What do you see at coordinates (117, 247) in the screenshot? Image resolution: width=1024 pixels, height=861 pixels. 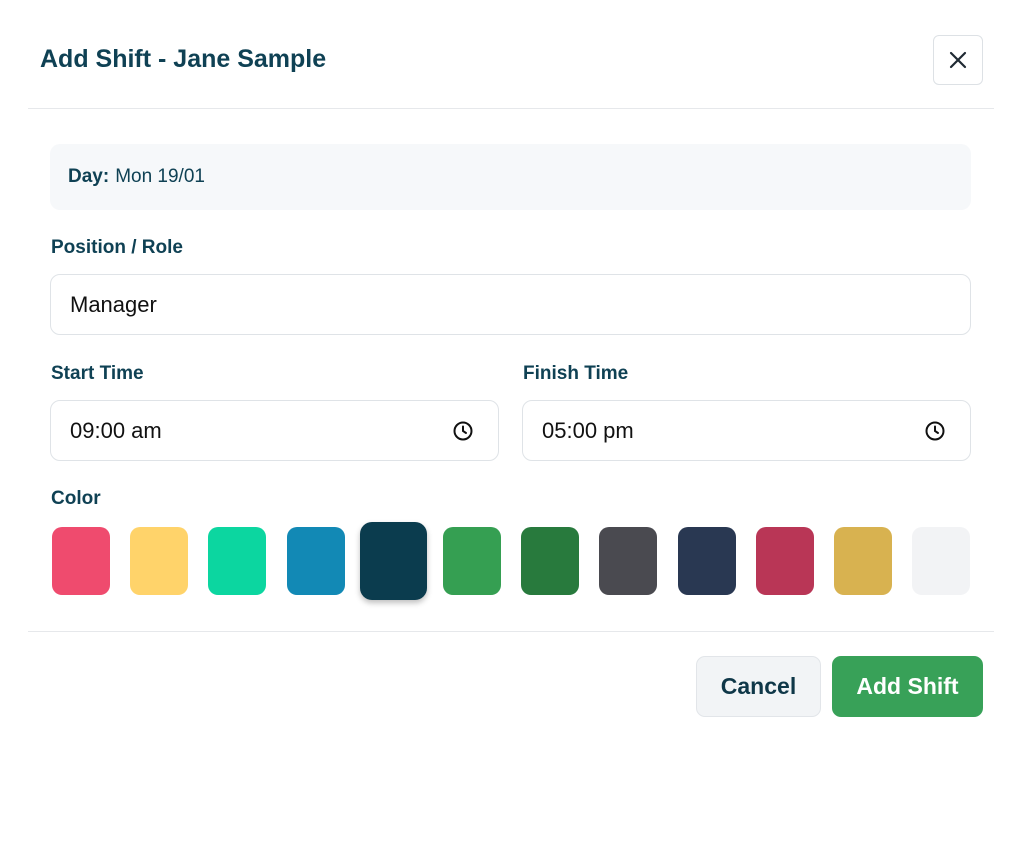 I see `position-label: Position / Role` at bounding box center [117, 247].